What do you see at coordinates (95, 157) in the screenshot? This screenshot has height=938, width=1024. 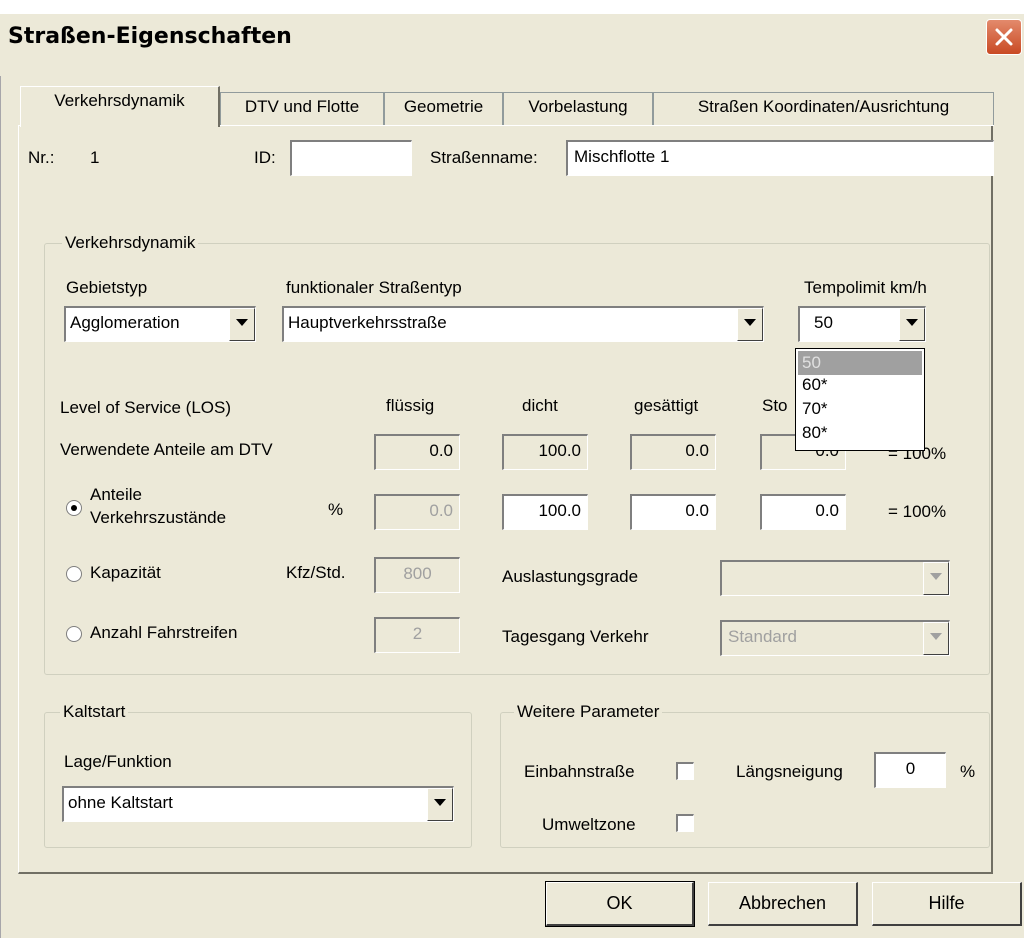 I see `nr-value: 1` at bounding box center [95, 157].